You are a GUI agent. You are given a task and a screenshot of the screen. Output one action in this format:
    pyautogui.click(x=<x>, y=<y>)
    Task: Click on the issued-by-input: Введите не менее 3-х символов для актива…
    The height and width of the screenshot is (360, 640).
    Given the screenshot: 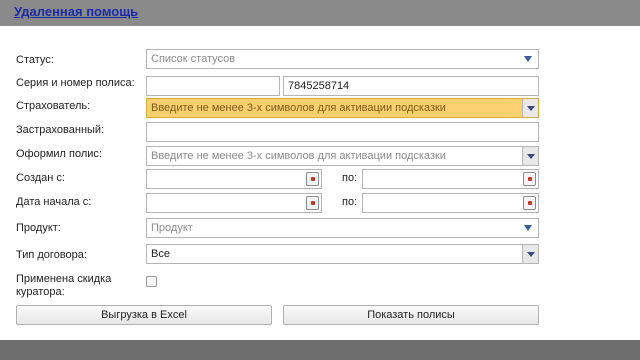 What is the action you would take?
    pyautogui.click(x=342, y=156)
    